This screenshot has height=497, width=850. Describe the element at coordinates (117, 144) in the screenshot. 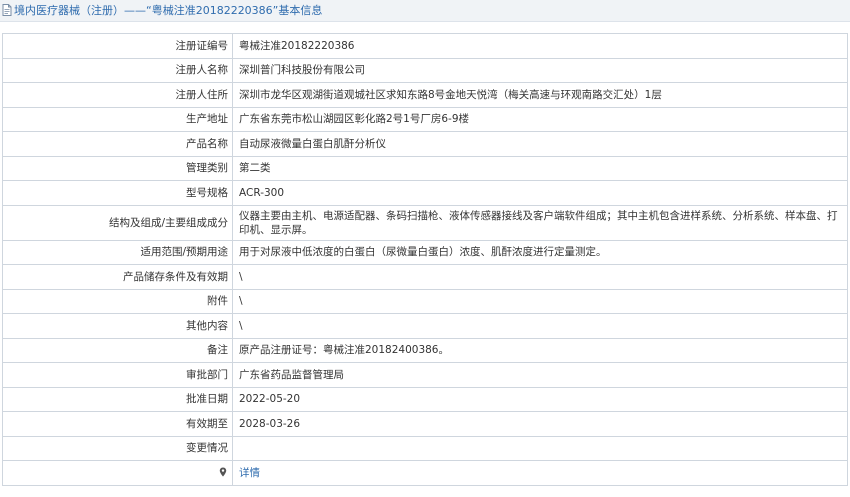

I see `row-label: 产品名称` at that location.